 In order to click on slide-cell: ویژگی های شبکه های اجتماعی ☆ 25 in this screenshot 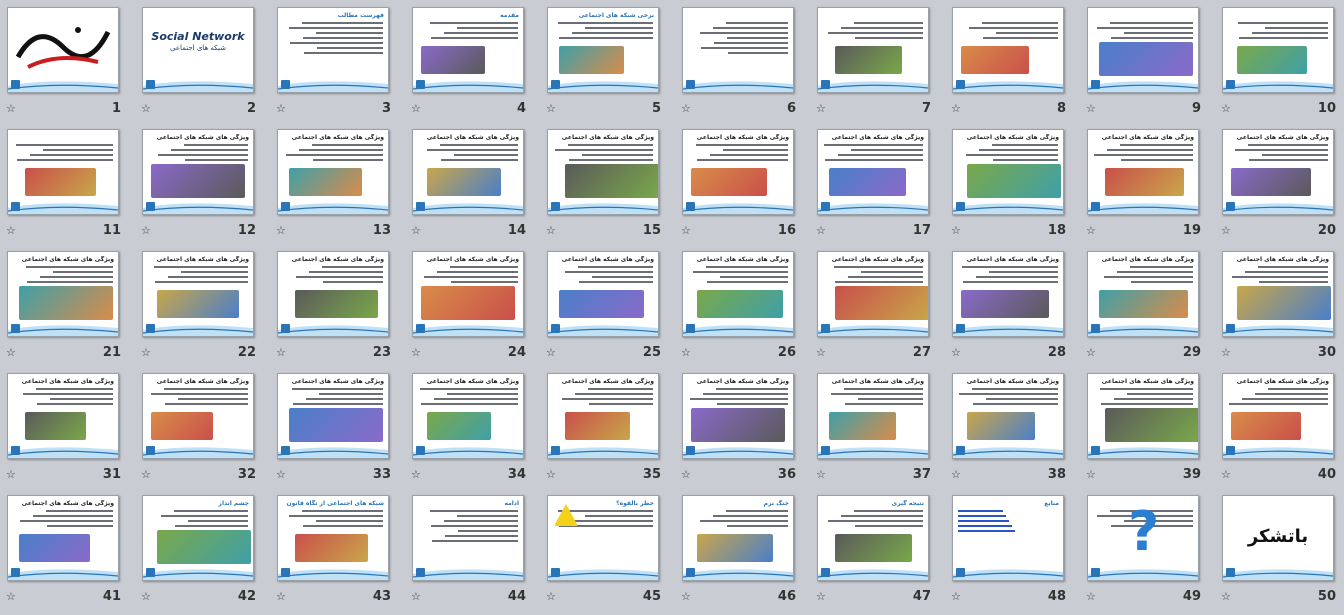, I will do `click(607, 305)`.